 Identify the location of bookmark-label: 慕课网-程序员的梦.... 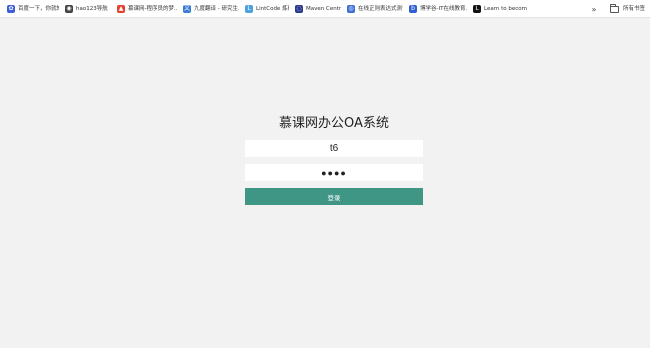
(152, 8).